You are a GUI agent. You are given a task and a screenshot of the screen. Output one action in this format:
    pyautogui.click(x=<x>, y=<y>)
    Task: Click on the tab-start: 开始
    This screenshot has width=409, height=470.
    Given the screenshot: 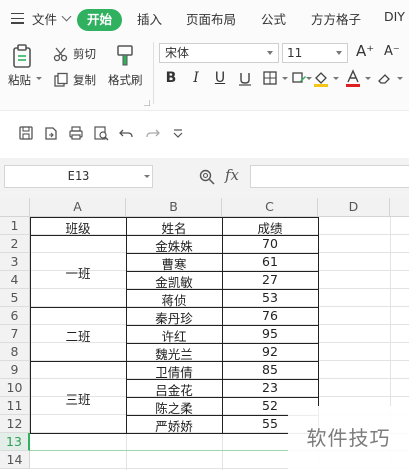 What is the action you would take?
    pyautogui.click(x=99, y=20)
    